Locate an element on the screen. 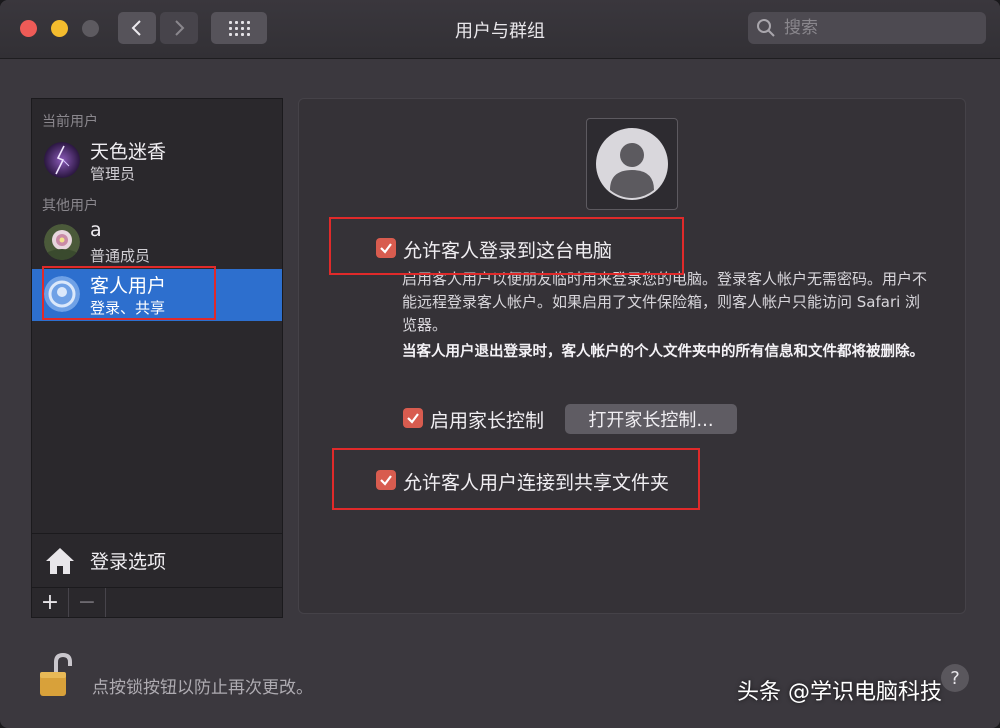 The height and width of the screenshot is (728, 1000). chevron-right-icon is located at coordinates (180, 28).